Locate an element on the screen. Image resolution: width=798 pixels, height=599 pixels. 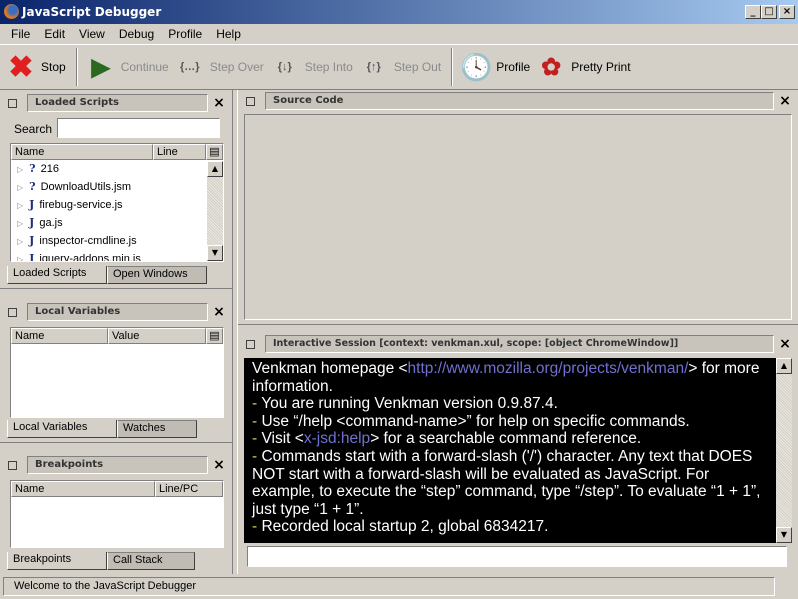
maximize-button: □ is located at coordinates (769, 12).